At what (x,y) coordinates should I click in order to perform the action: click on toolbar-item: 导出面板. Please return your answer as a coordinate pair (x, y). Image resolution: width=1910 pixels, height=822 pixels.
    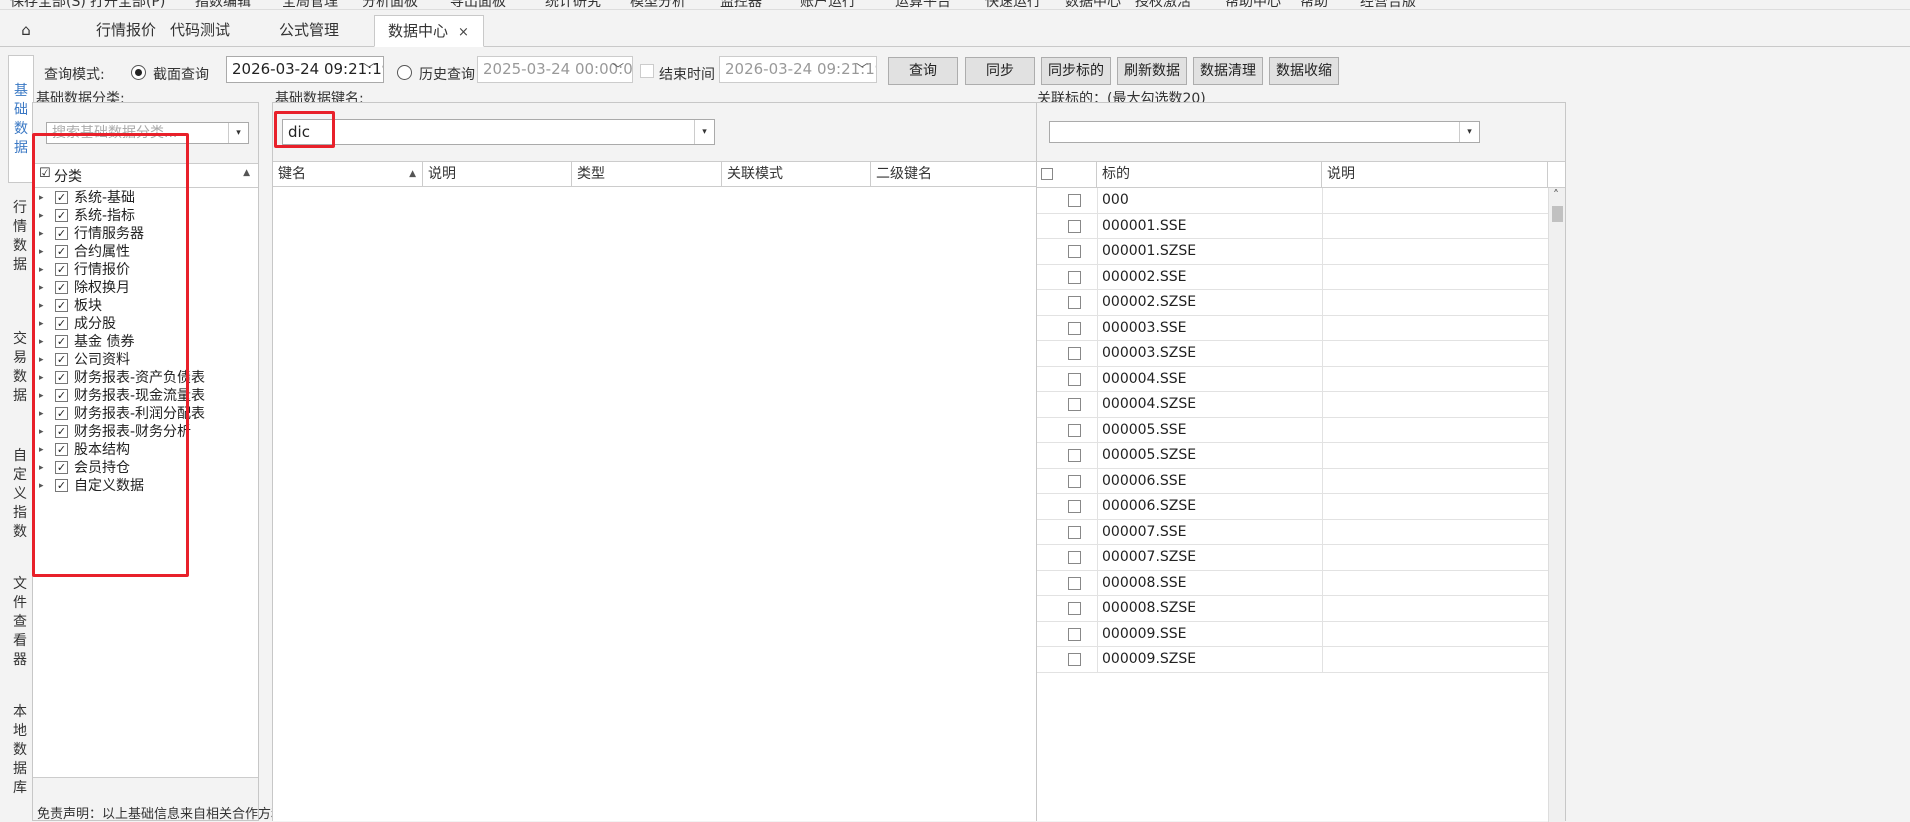
    Looking at the image, I should click on (478, 4).